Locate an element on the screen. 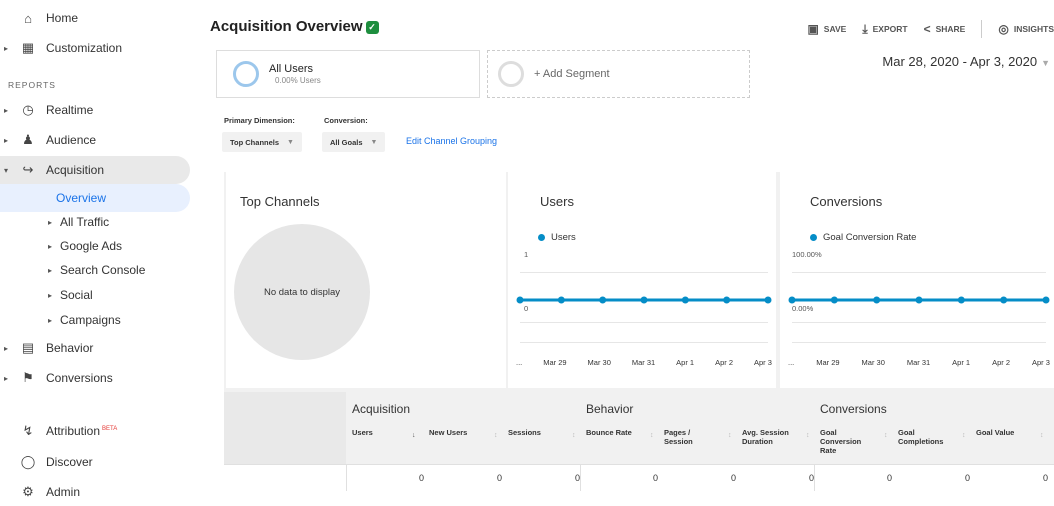 The height and width of the screenshot is (506, 1054). edit-channel-grouping-link: Edit Channel Grouping is located at coordinates (451, 141).